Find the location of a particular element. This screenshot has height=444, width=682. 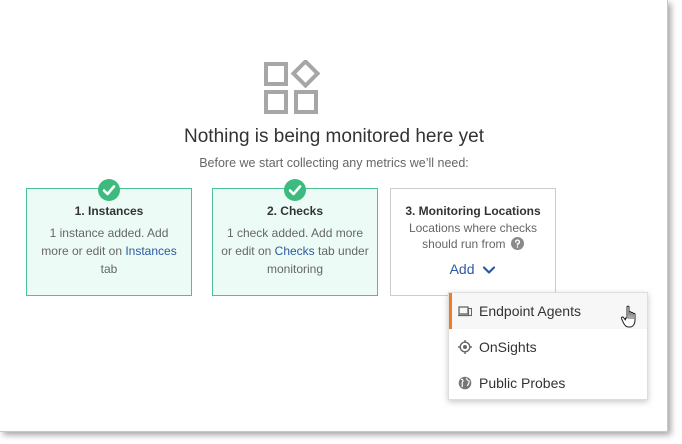

target-icon is located at coordinates (465, 347).